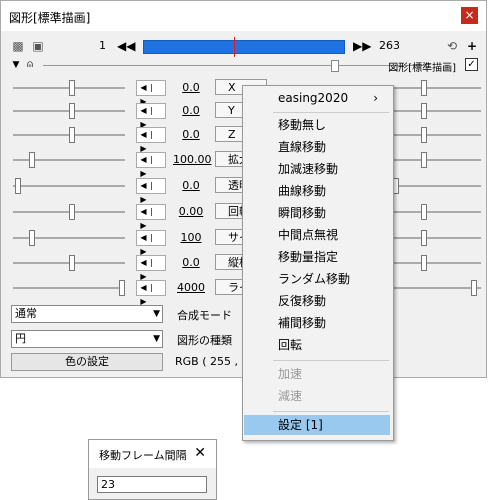  I want to click on close-icon: ✕, so click(200, 453).